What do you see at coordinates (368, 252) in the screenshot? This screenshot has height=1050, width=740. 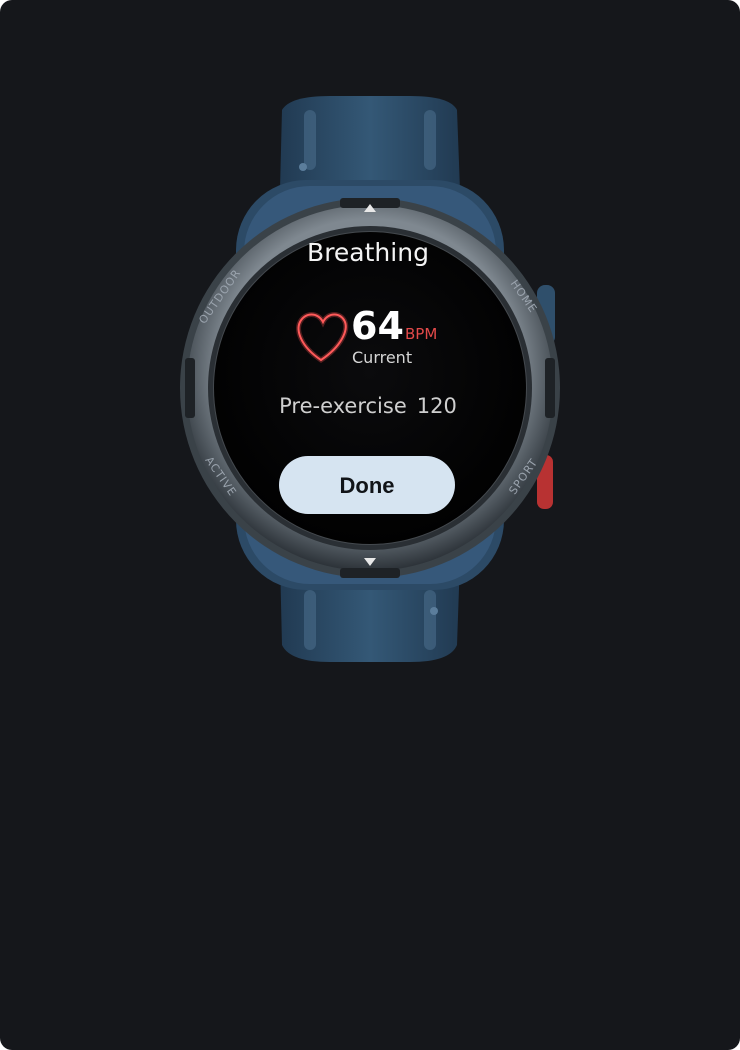 I see `screen-title: Breathing` at bounding box center [368, 252].